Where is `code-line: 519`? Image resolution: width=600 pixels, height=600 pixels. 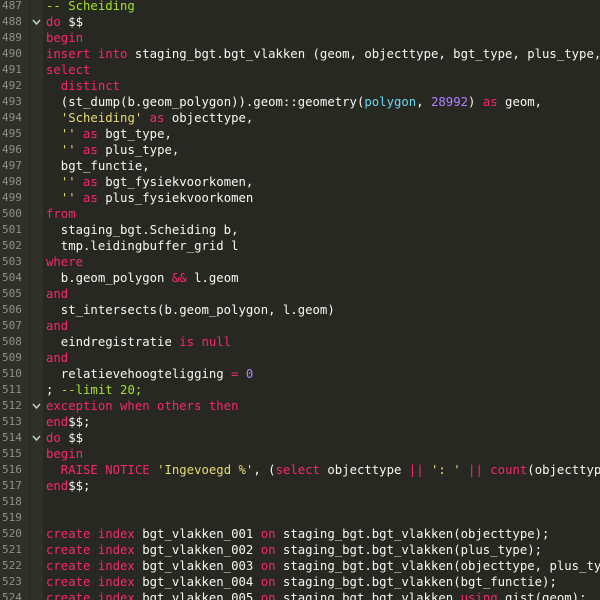 code-line: 519 is located at coordinates (300, 518).